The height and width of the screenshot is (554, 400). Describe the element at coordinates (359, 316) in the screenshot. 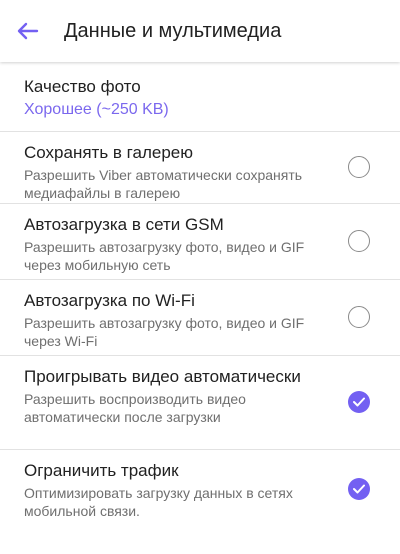

I see `autoload-wifi-checkbox` at that location.